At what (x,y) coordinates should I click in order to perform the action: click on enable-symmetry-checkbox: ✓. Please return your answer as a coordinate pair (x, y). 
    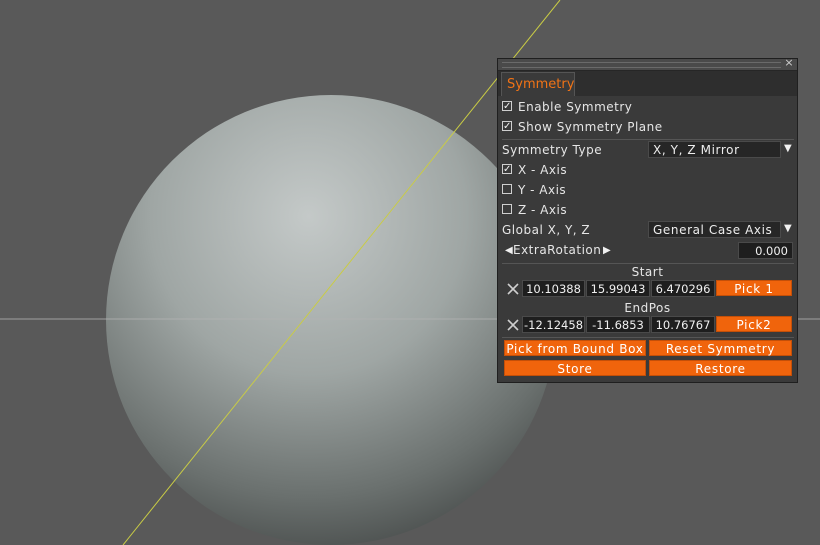
    Looking at the image, I should click on (507, 106).